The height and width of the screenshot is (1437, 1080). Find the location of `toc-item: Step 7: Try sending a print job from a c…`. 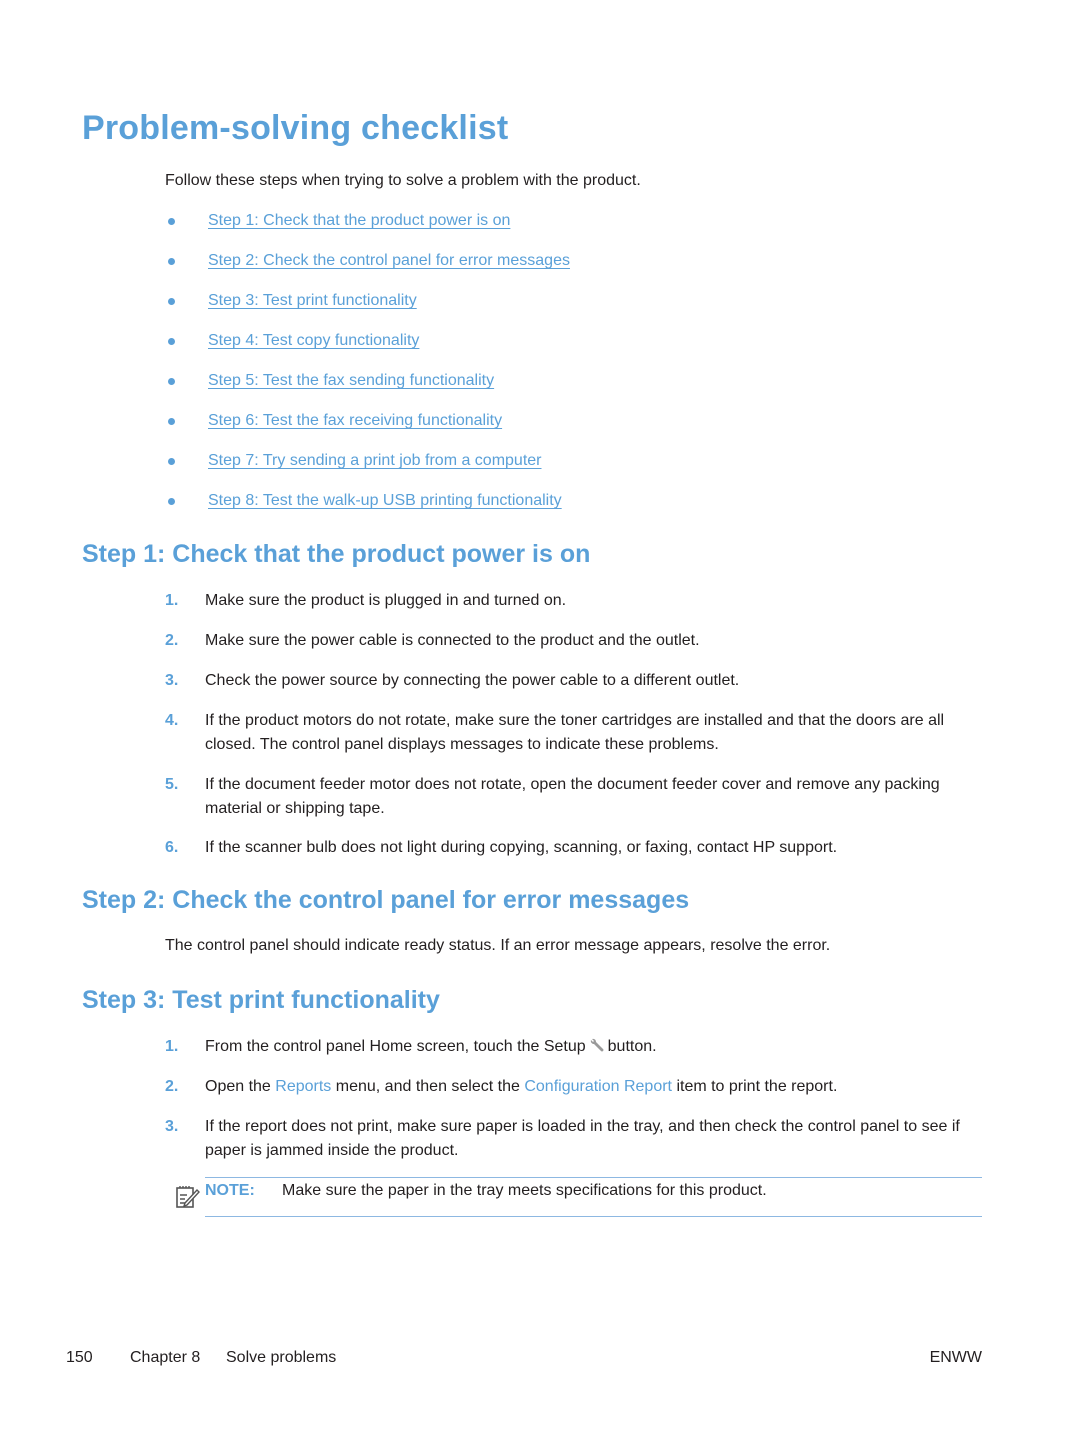

toc-item: Step 7: Try sending a print job from a c… is located at coordinates (367, 470).